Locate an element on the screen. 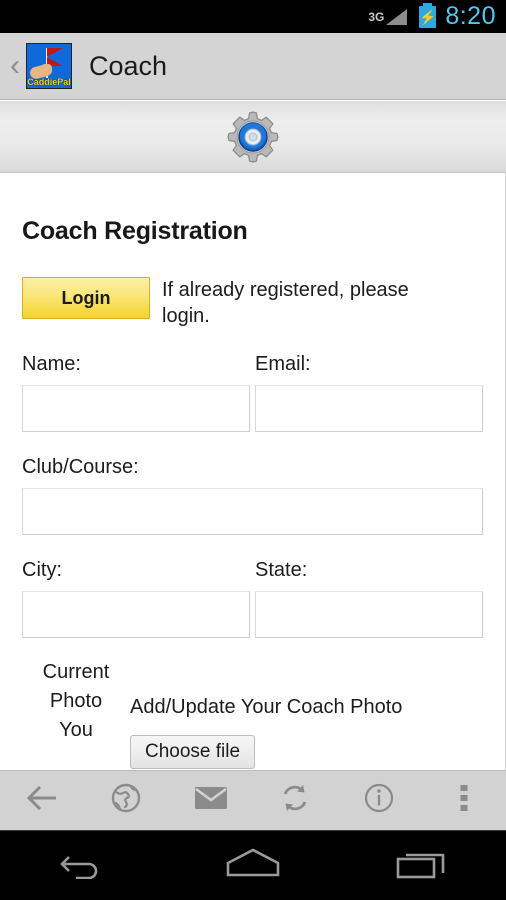 The height and width of the screenshot is (900, 506). envelope-icon is located at coordinates (211, 800).